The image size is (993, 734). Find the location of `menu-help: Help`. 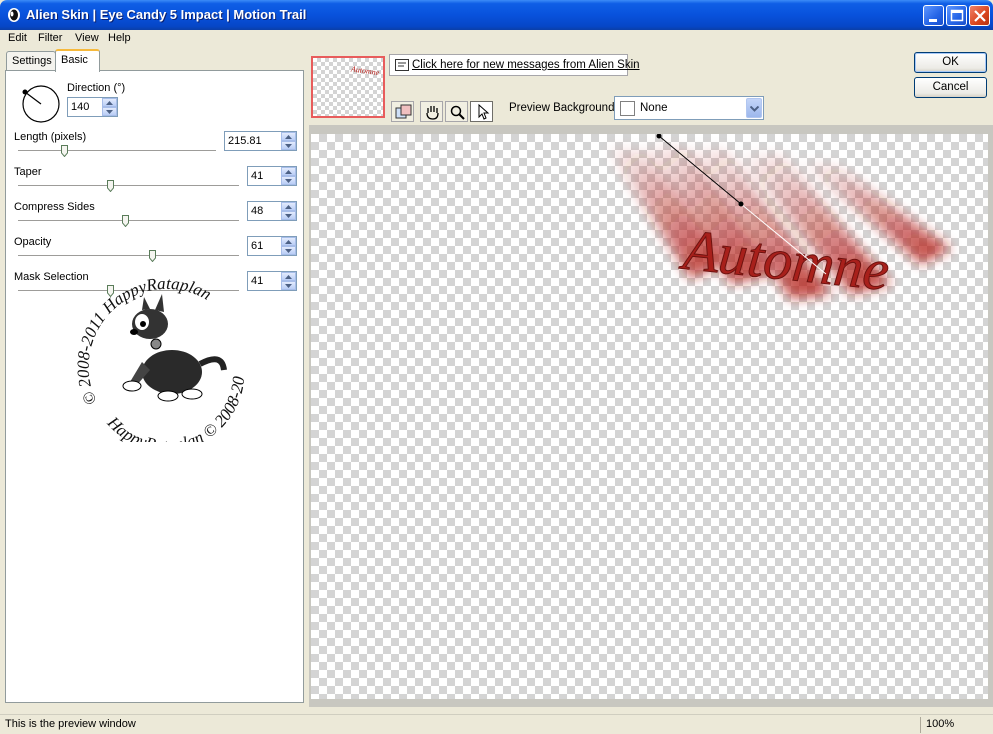

menu-help: Help is located at coordinates (119, 38).